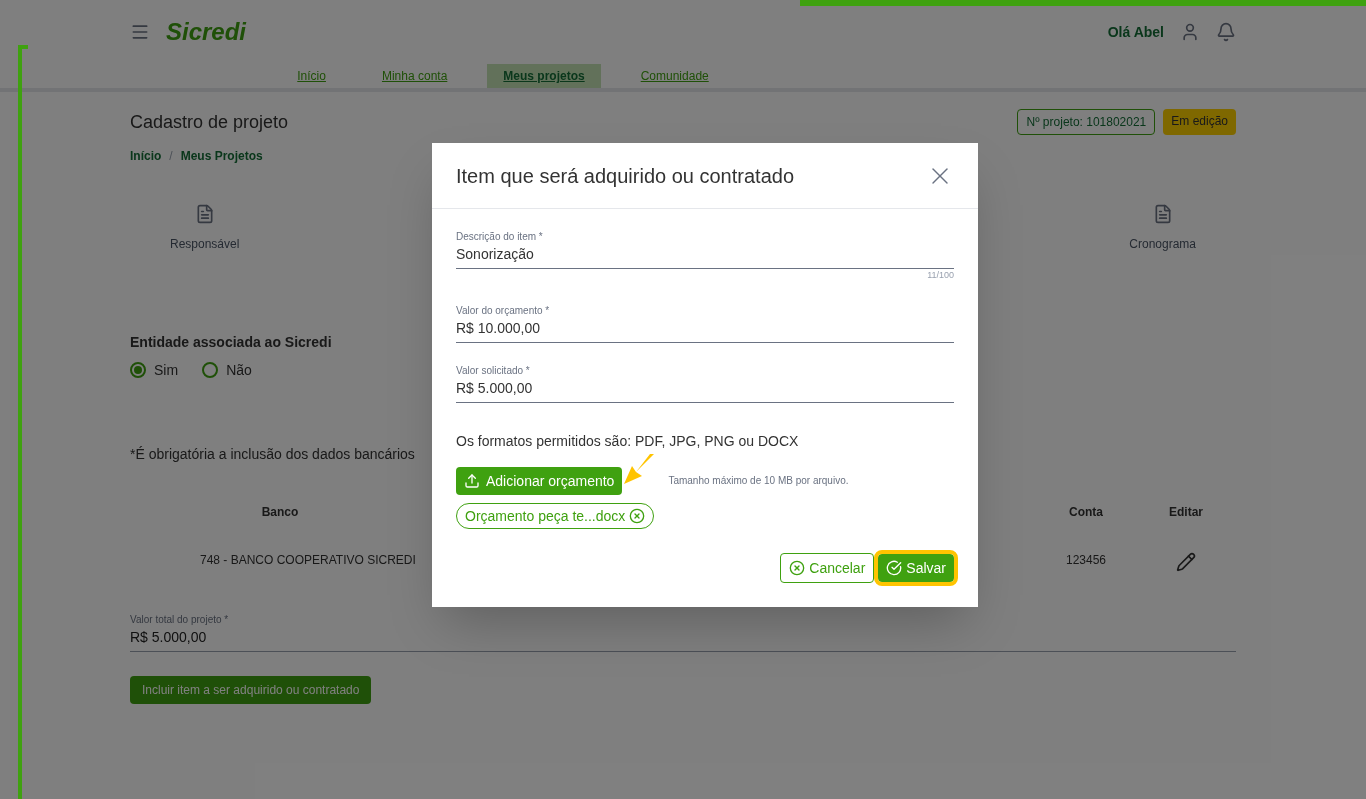 The image size is (1366, 799). I want to click on logo: Sicredi, so click(206, 32).